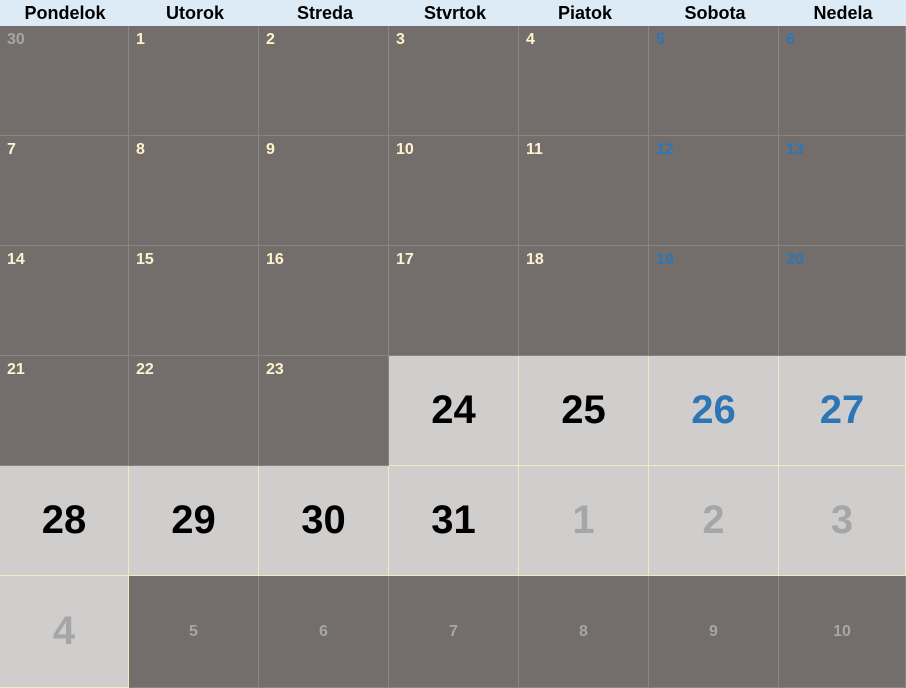 This screenshot has width=906, height=688. What do you see at coordinates (534, 149) in the screenshot?
I see `day-number: 11` at bounding box center [534, 149].